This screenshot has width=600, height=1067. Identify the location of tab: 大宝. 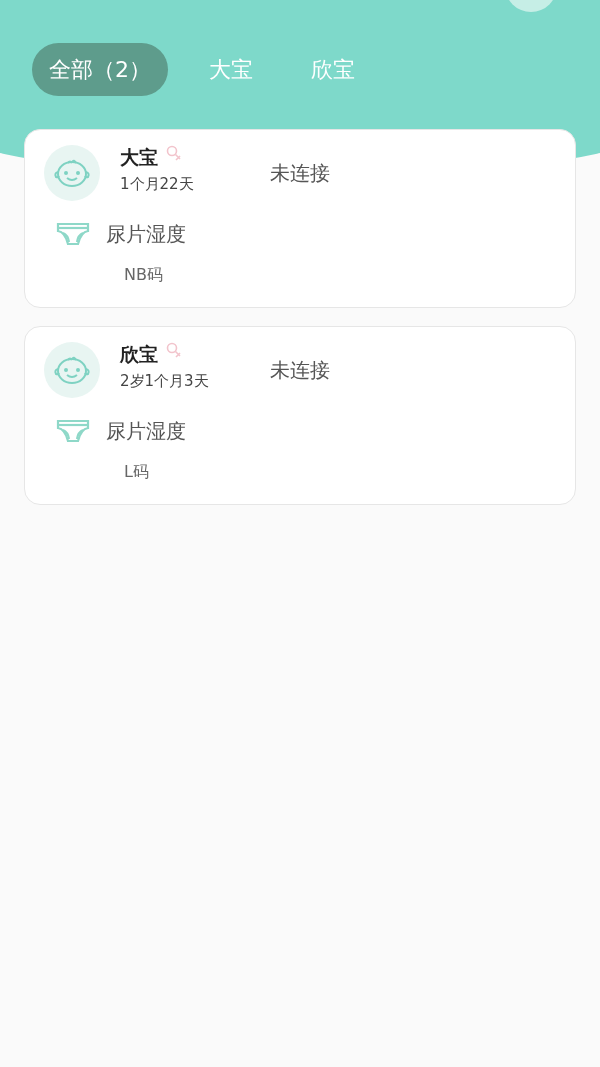
(231, 69).